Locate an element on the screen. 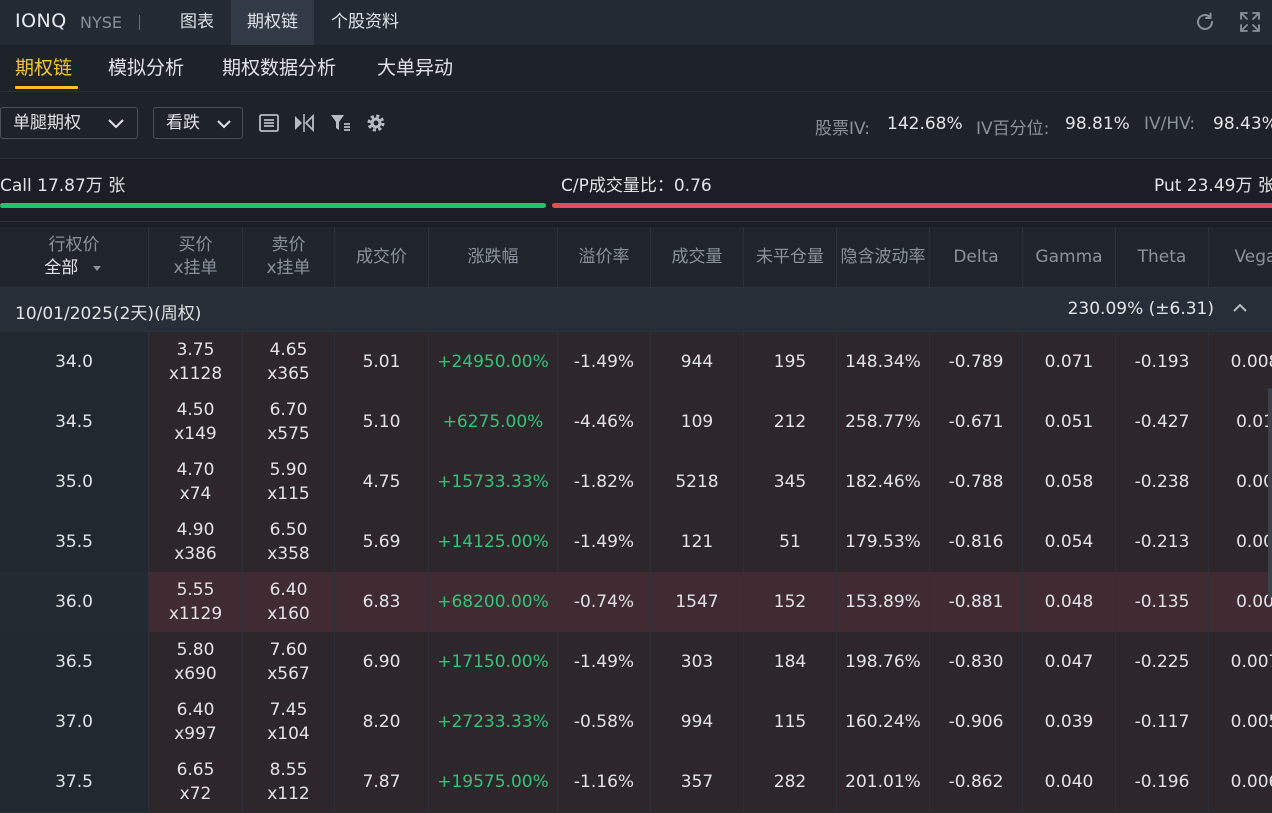  open-interest-cell: 51 is located at coordinates (790, 542).